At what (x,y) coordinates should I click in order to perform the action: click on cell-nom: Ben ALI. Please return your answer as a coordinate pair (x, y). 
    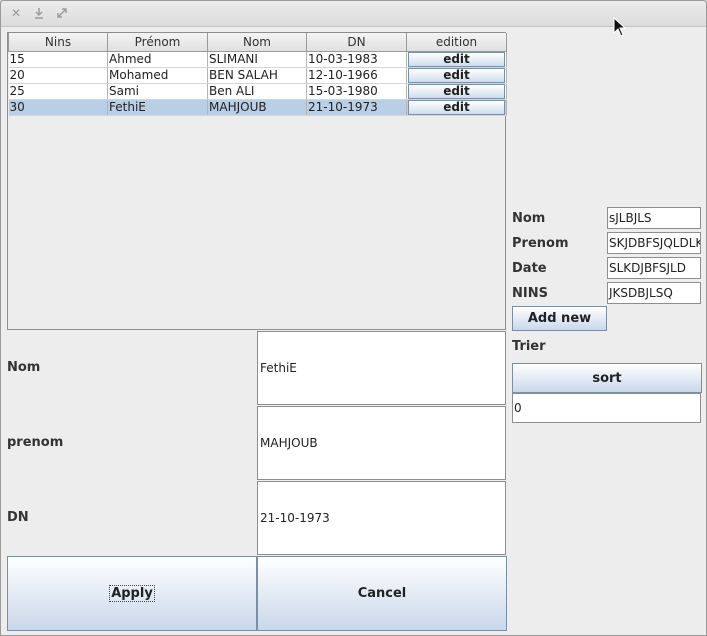
    Looking at the image, I should click on (257, 91).